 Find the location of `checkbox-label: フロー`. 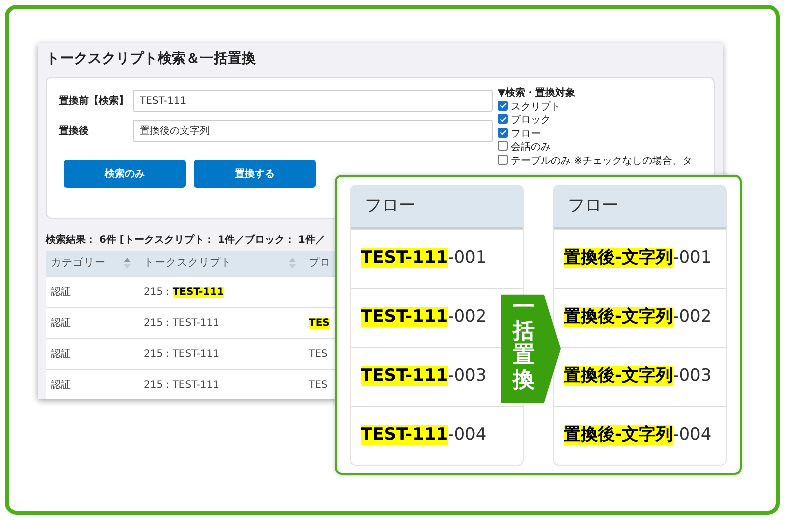

checkbox-label: フロー is located at coordinates (526, 134).